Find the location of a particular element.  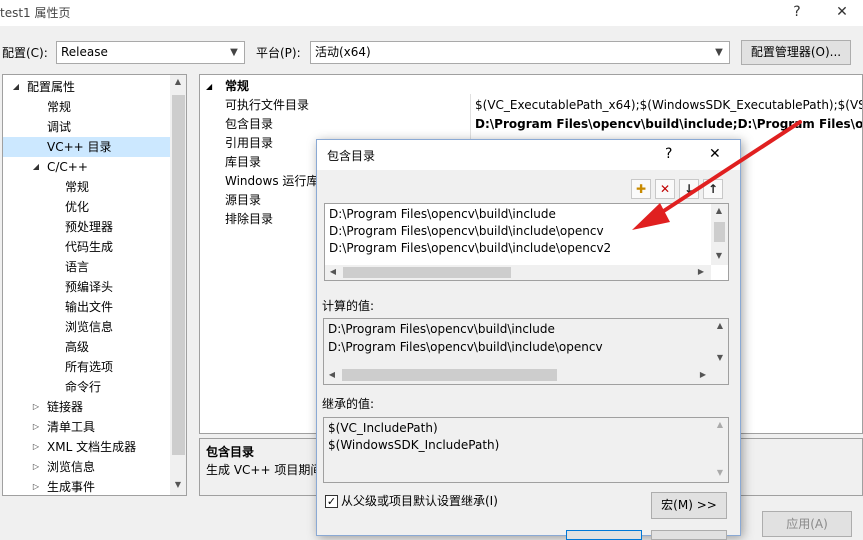

annotation-arrow-head is located at coordinates (651, 216).